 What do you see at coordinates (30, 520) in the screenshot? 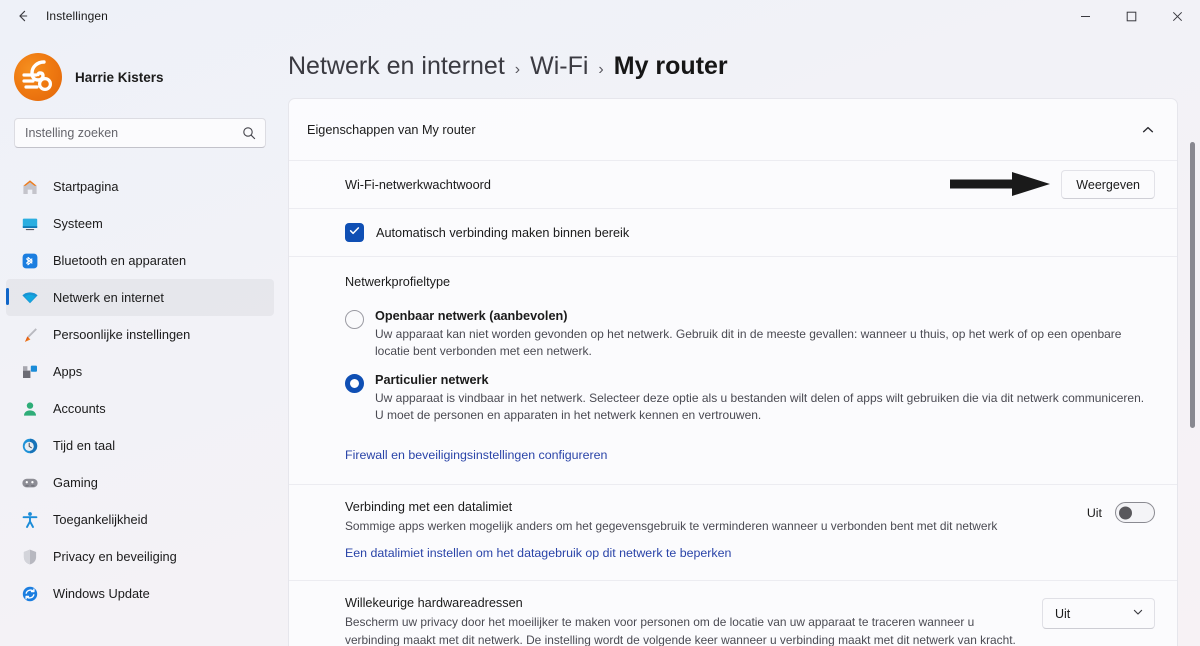
I see `accessibility-icon` at bounding box center [30, 520].